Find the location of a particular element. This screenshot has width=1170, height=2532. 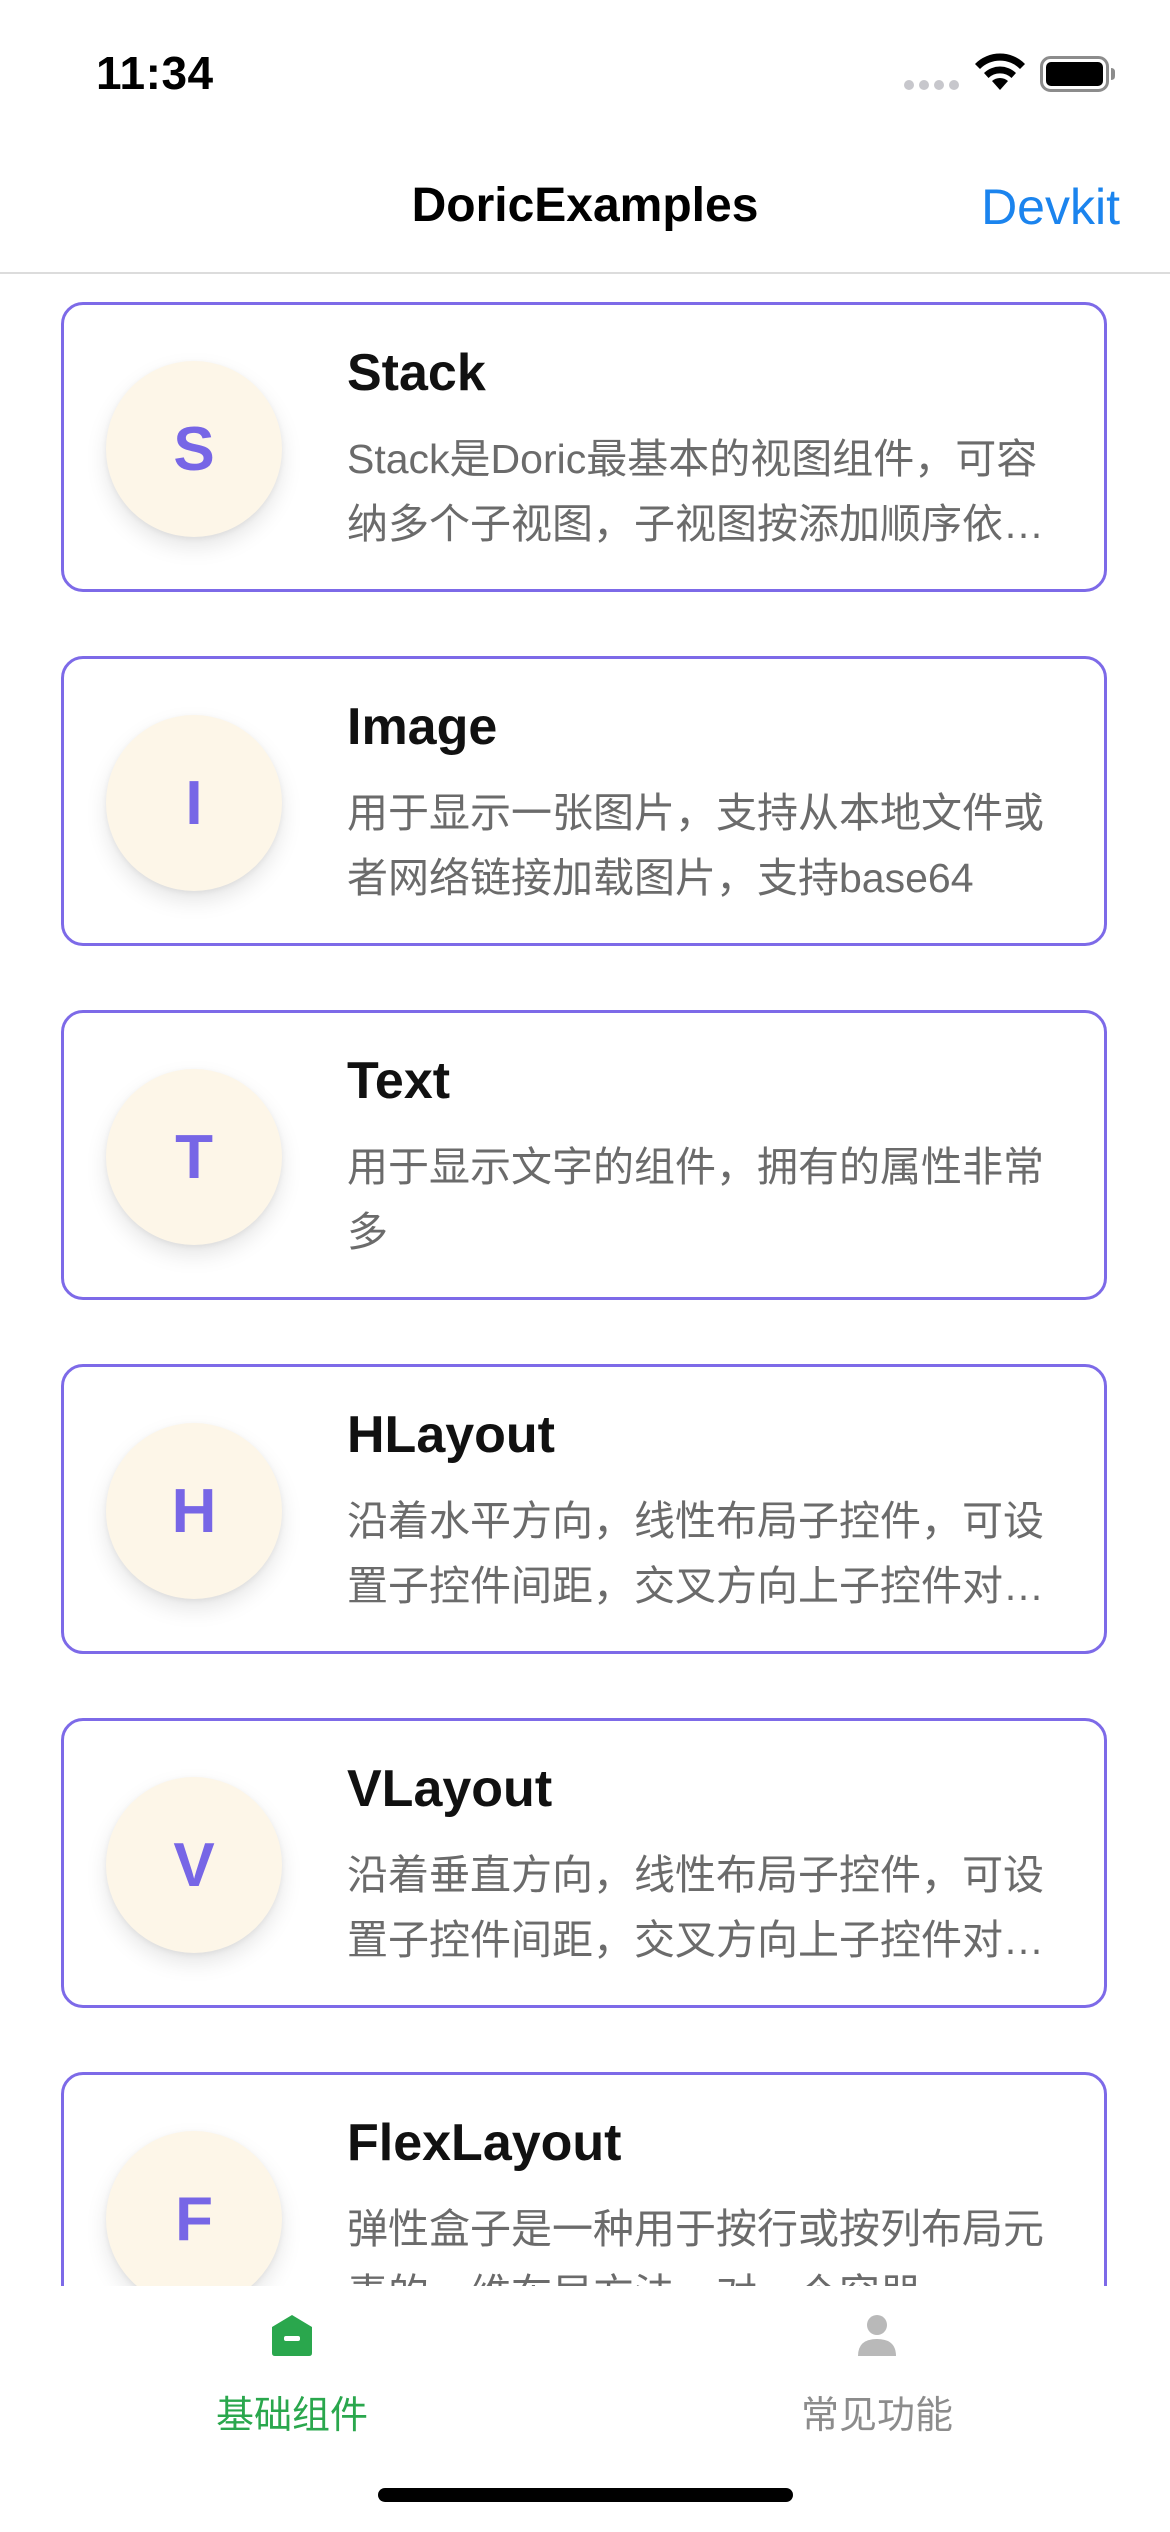

home-indicator is located at coordinates (585, 2495).